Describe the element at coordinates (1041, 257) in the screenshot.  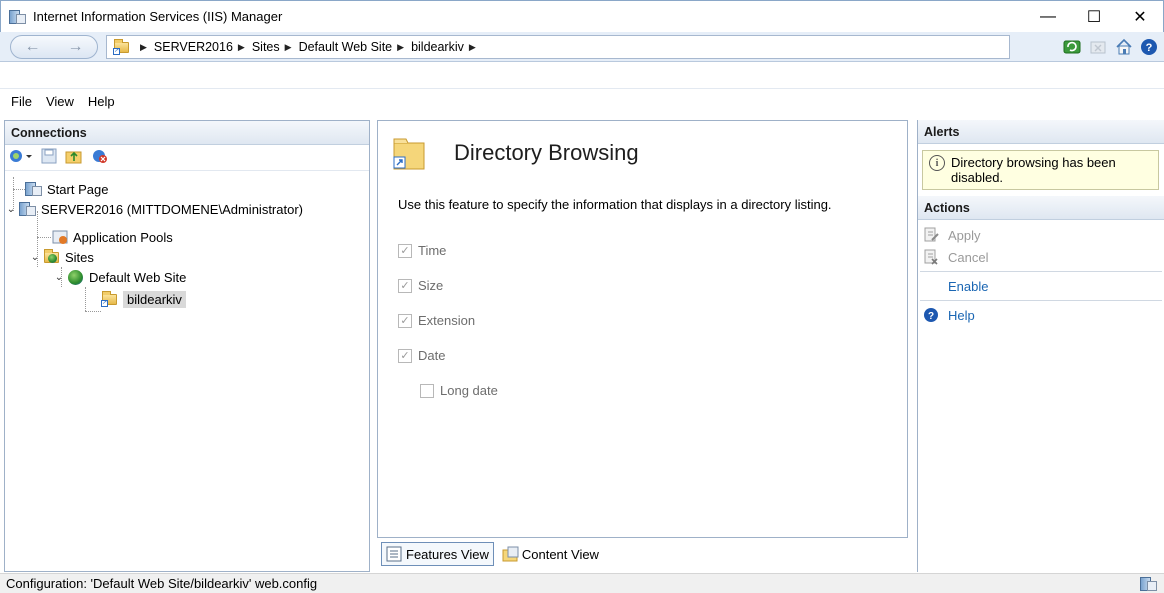
I see `cancel-action: Cancel` at that location.